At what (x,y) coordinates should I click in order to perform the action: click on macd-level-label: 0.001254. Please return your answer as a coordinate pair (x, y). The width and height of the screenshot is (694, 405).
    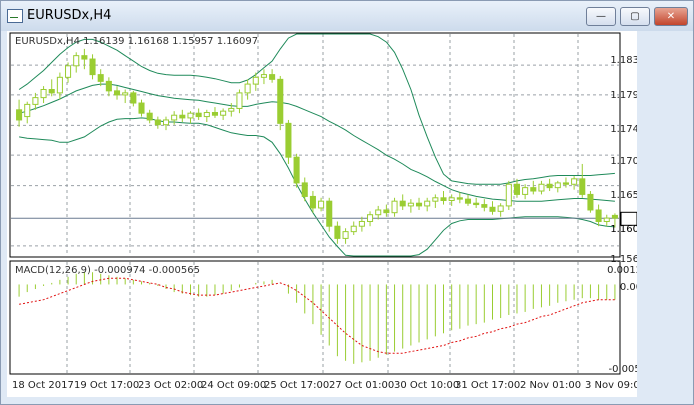
    Looking at the image, I should click on (622, 270).